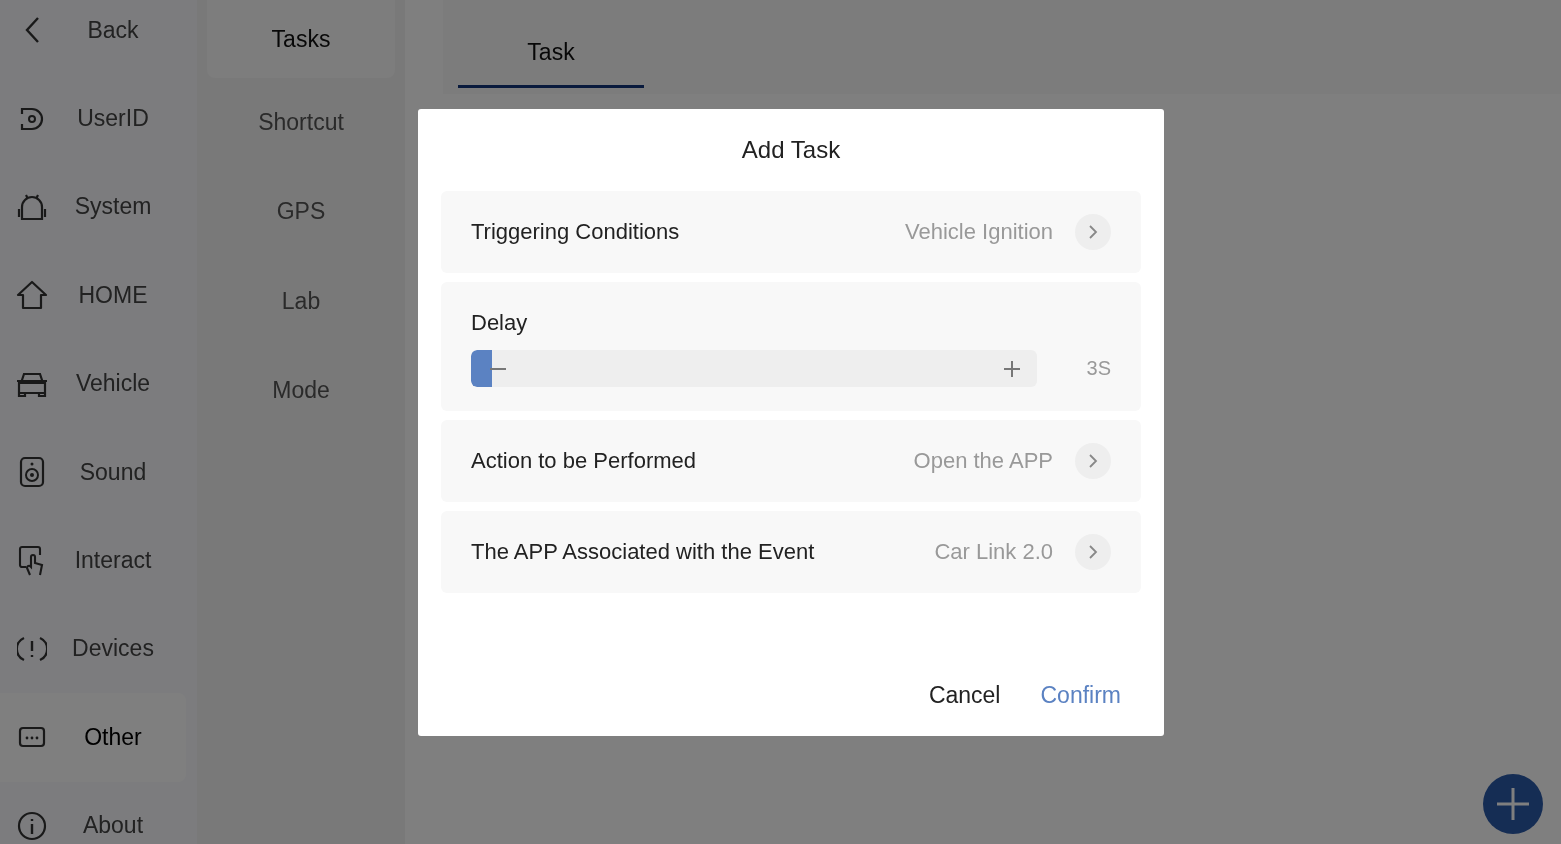  I want to click on tab: Task, so click(551, 44).